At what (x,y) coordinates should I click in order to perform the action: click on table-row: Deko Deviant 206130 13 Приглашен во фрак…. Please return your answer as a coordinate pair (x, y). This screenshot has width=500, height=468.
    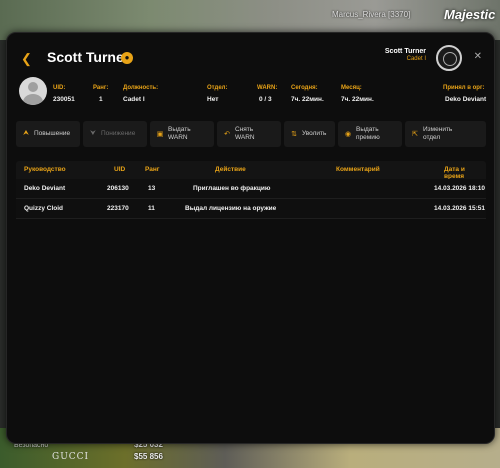
    Looking at the image, I should click on (251, 189).